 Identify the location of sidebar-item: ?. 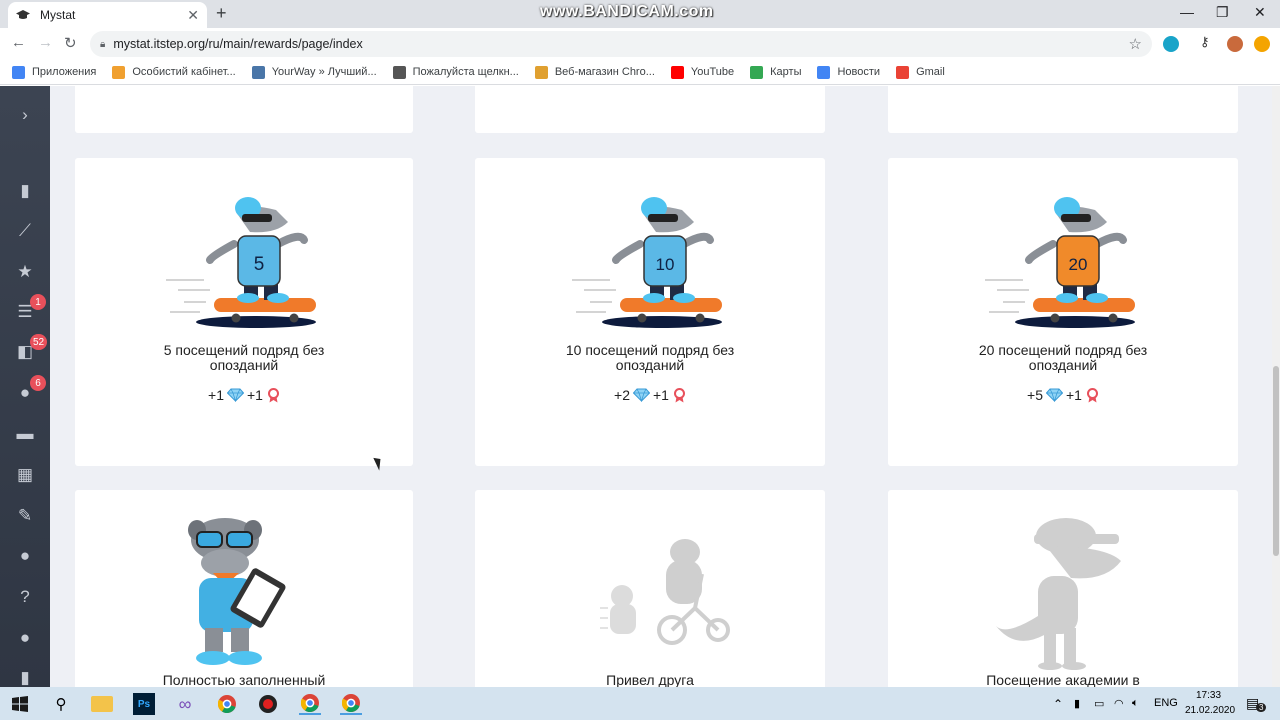
(25, 597).